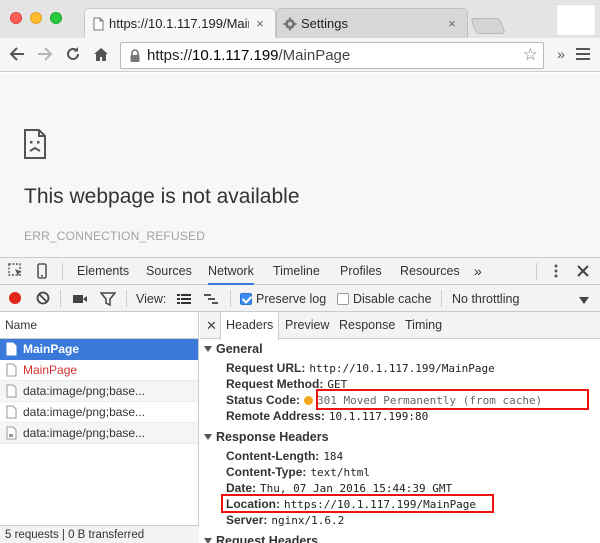 The height and width of the screenshot is (543, 600). Describe the element at coordinates (584, 300) in the screenshot. I see `dropdown-arrow-icon` at that location.